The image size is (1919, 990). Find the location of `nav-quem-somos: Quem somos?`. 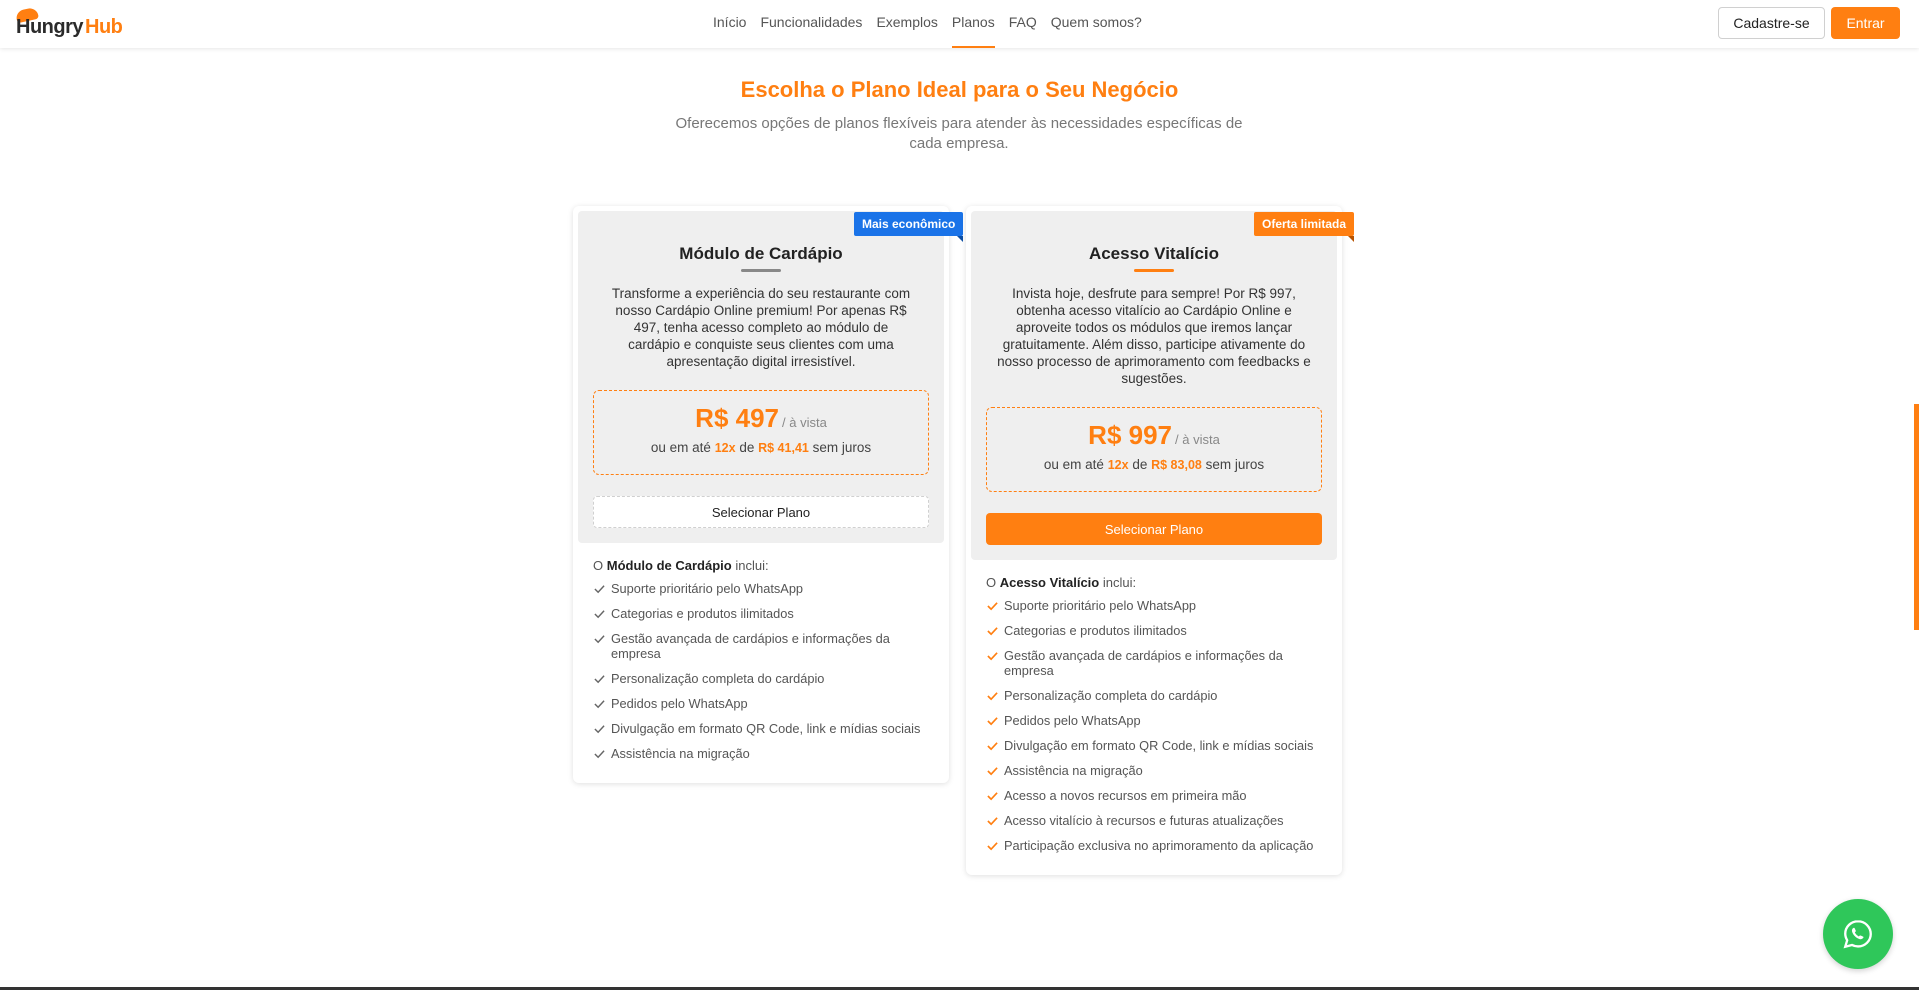

nav-quem-somos: Quem somos? is located at coordinates (1096, 24).